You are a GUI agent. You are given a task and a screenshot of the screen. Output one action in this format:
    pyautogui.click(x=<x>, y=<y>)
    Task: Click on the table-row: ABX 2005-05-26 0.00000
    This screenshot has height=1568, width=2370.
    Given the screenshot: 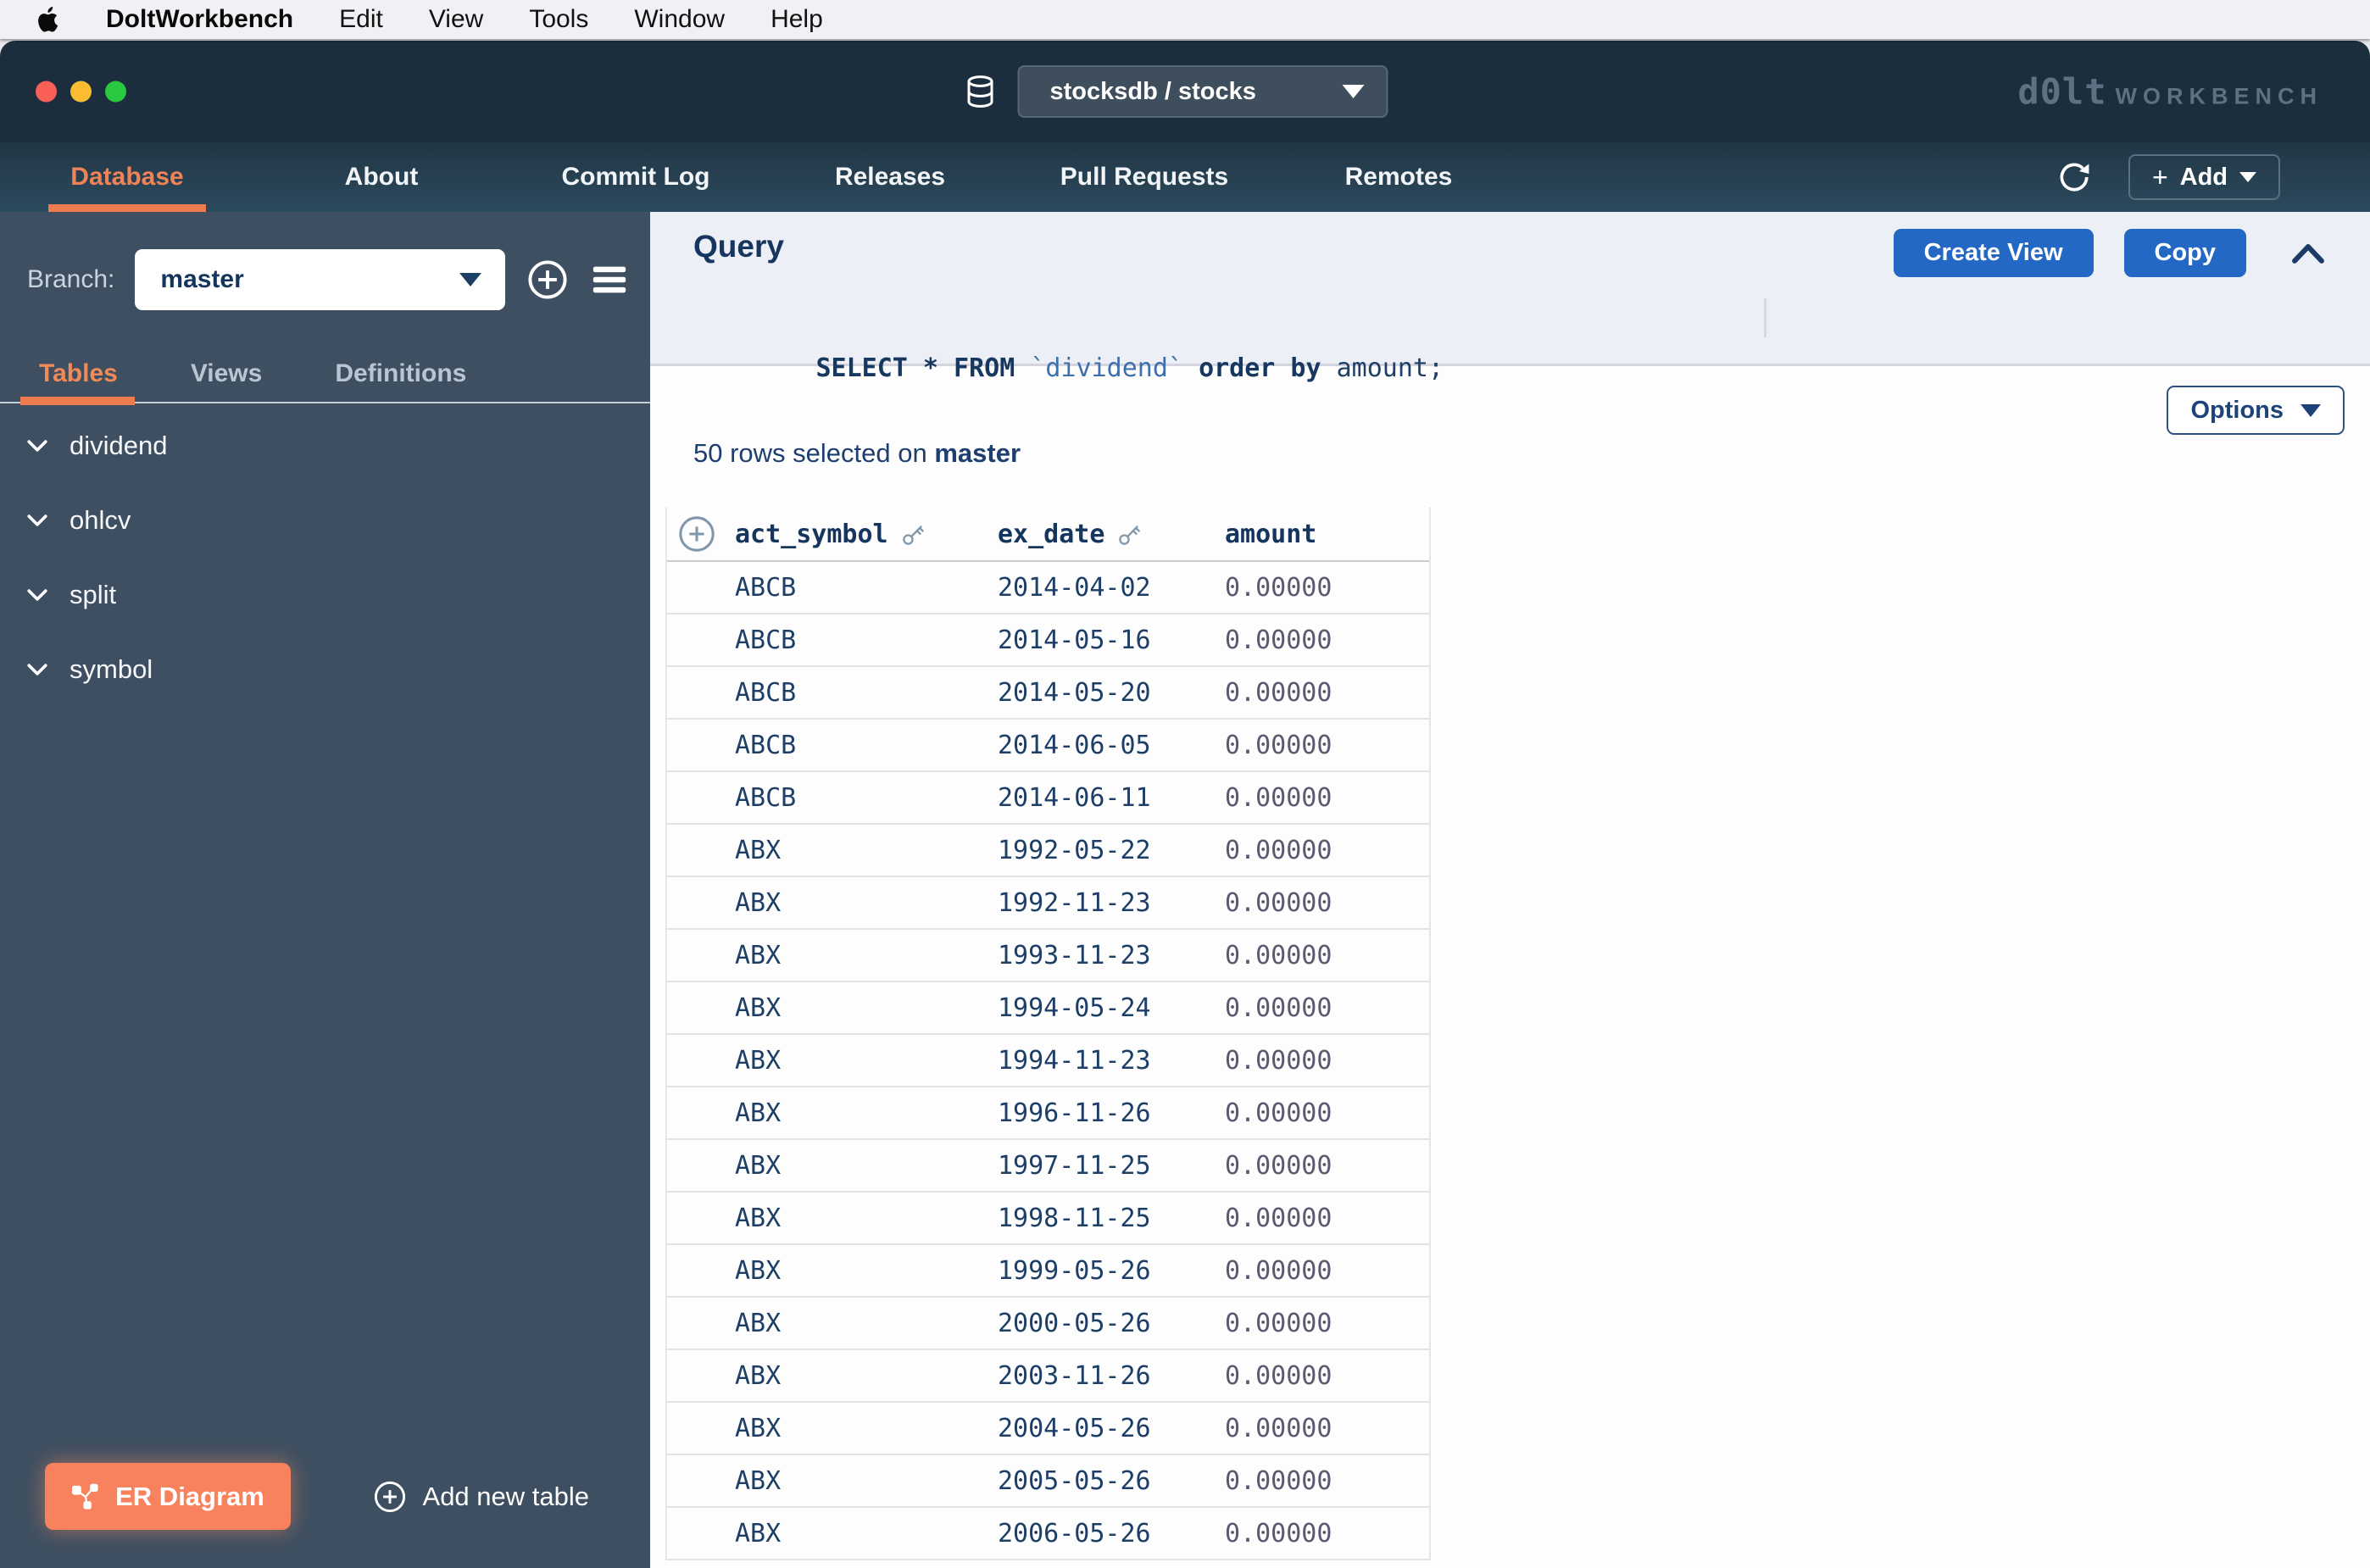 What is the action you would take?
    pyautogui.click(x=1048, y=1481)
    